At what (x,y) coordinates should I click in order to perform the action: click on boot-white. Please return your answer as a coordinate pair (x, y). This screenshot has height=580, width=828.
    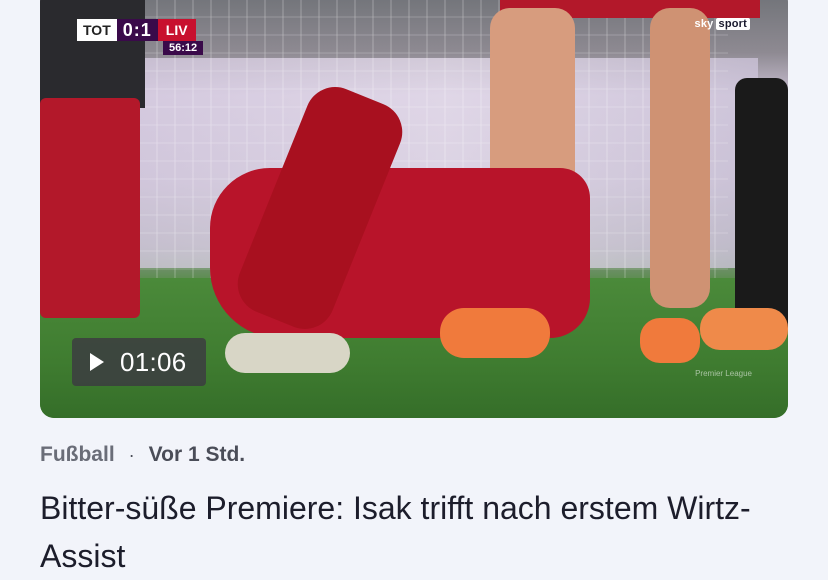
    Looking at the image, I should click on (287, 353).